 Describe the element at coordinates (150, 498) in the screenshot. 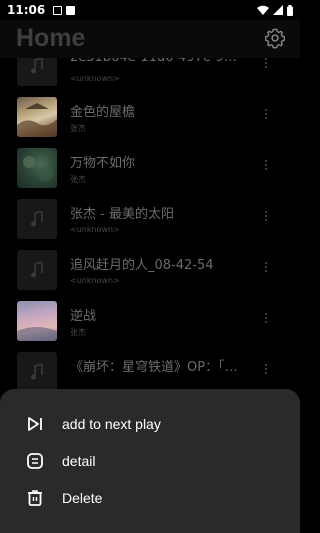

I see `menu-item-delete: Delete` at that location.